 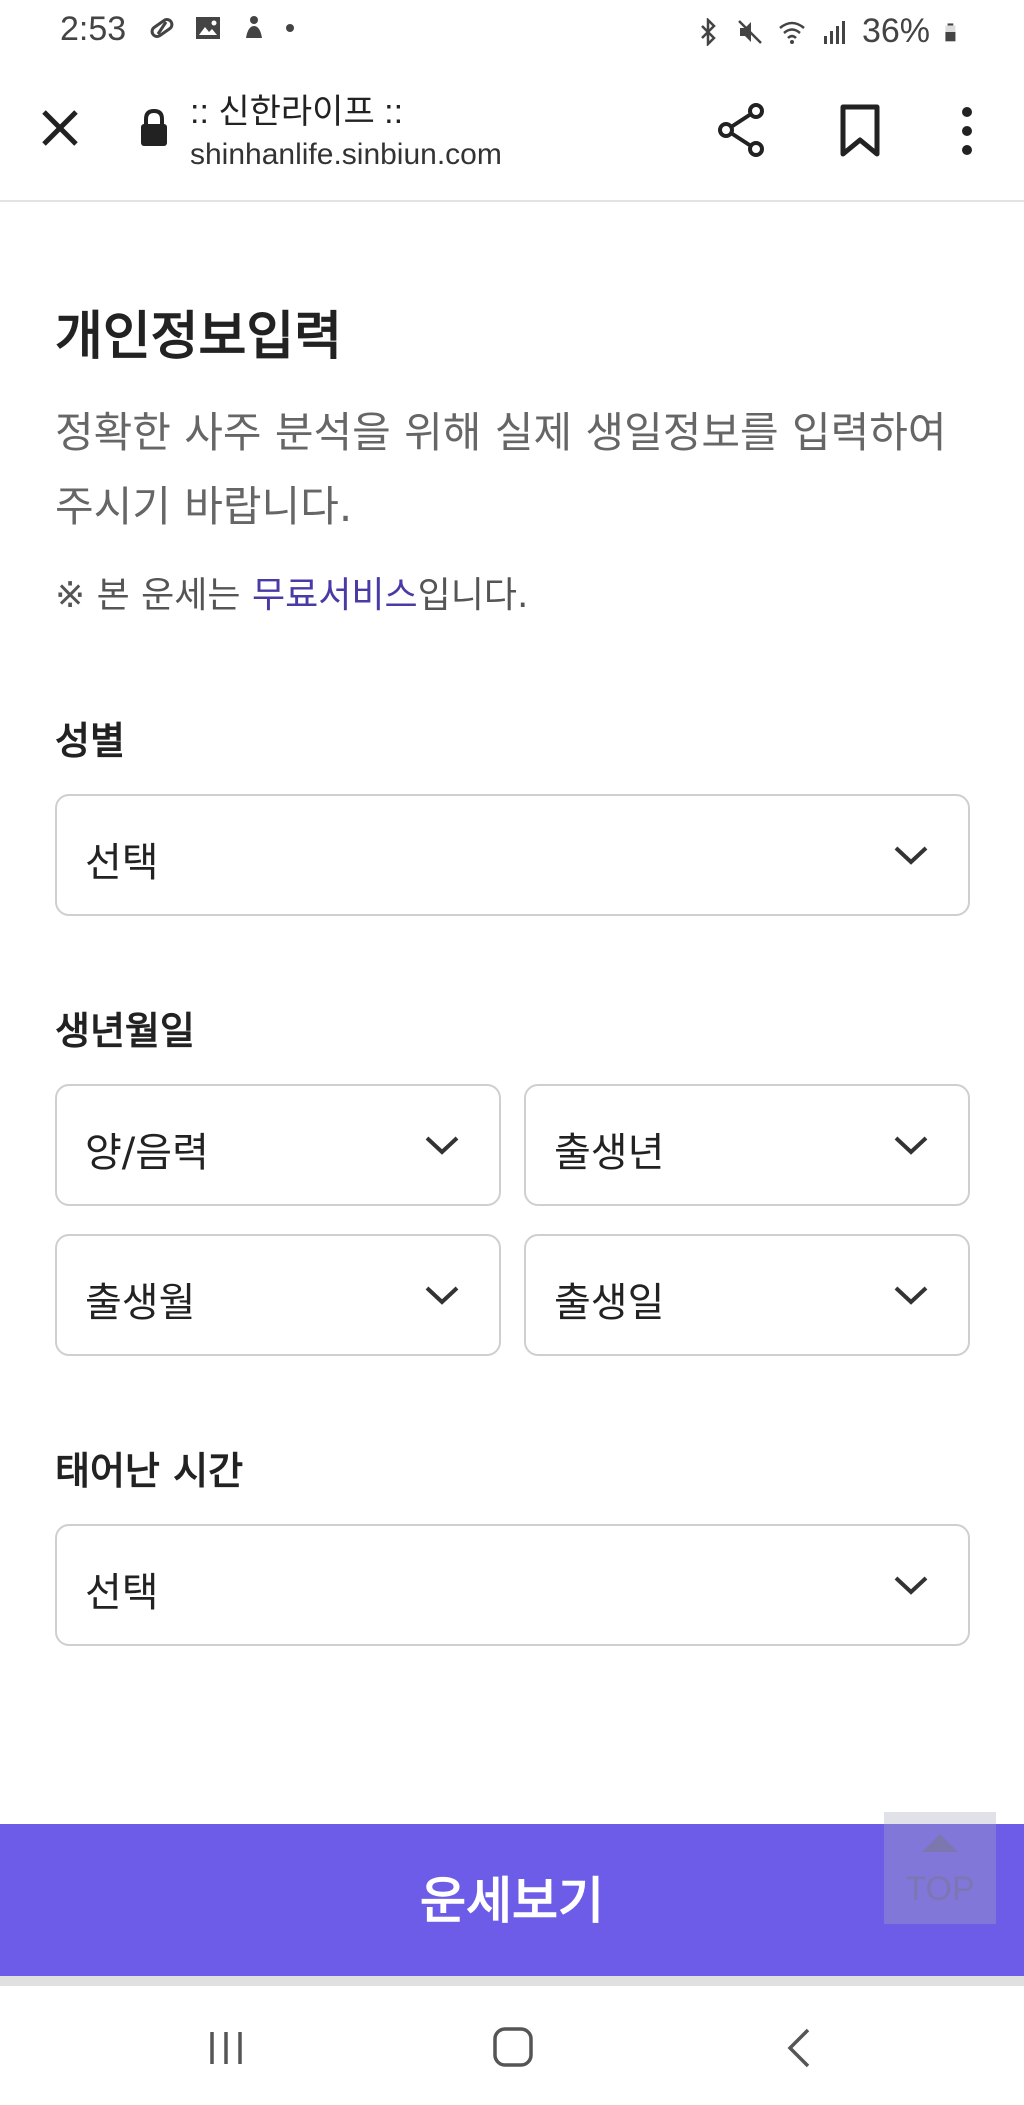 I want to click on birth-day-select: 출생일, so click(x=747, y=1295).